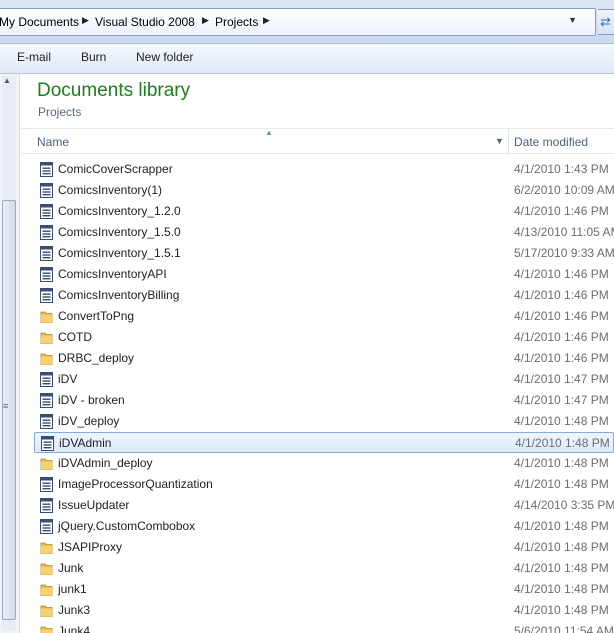  Describe the element at coordinates (325, 211) in the screenshot. I see `file-row: ComicsInventory_1.2.0 4/1/2010 1:46 PM` at that location.